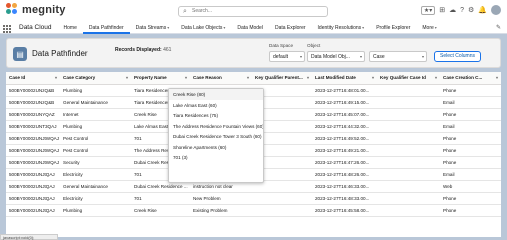 Image resolution: width=507 pixels, height=240 pixels. I want to click on nav-tab-7: Profile Explorer, so click(393, 28).